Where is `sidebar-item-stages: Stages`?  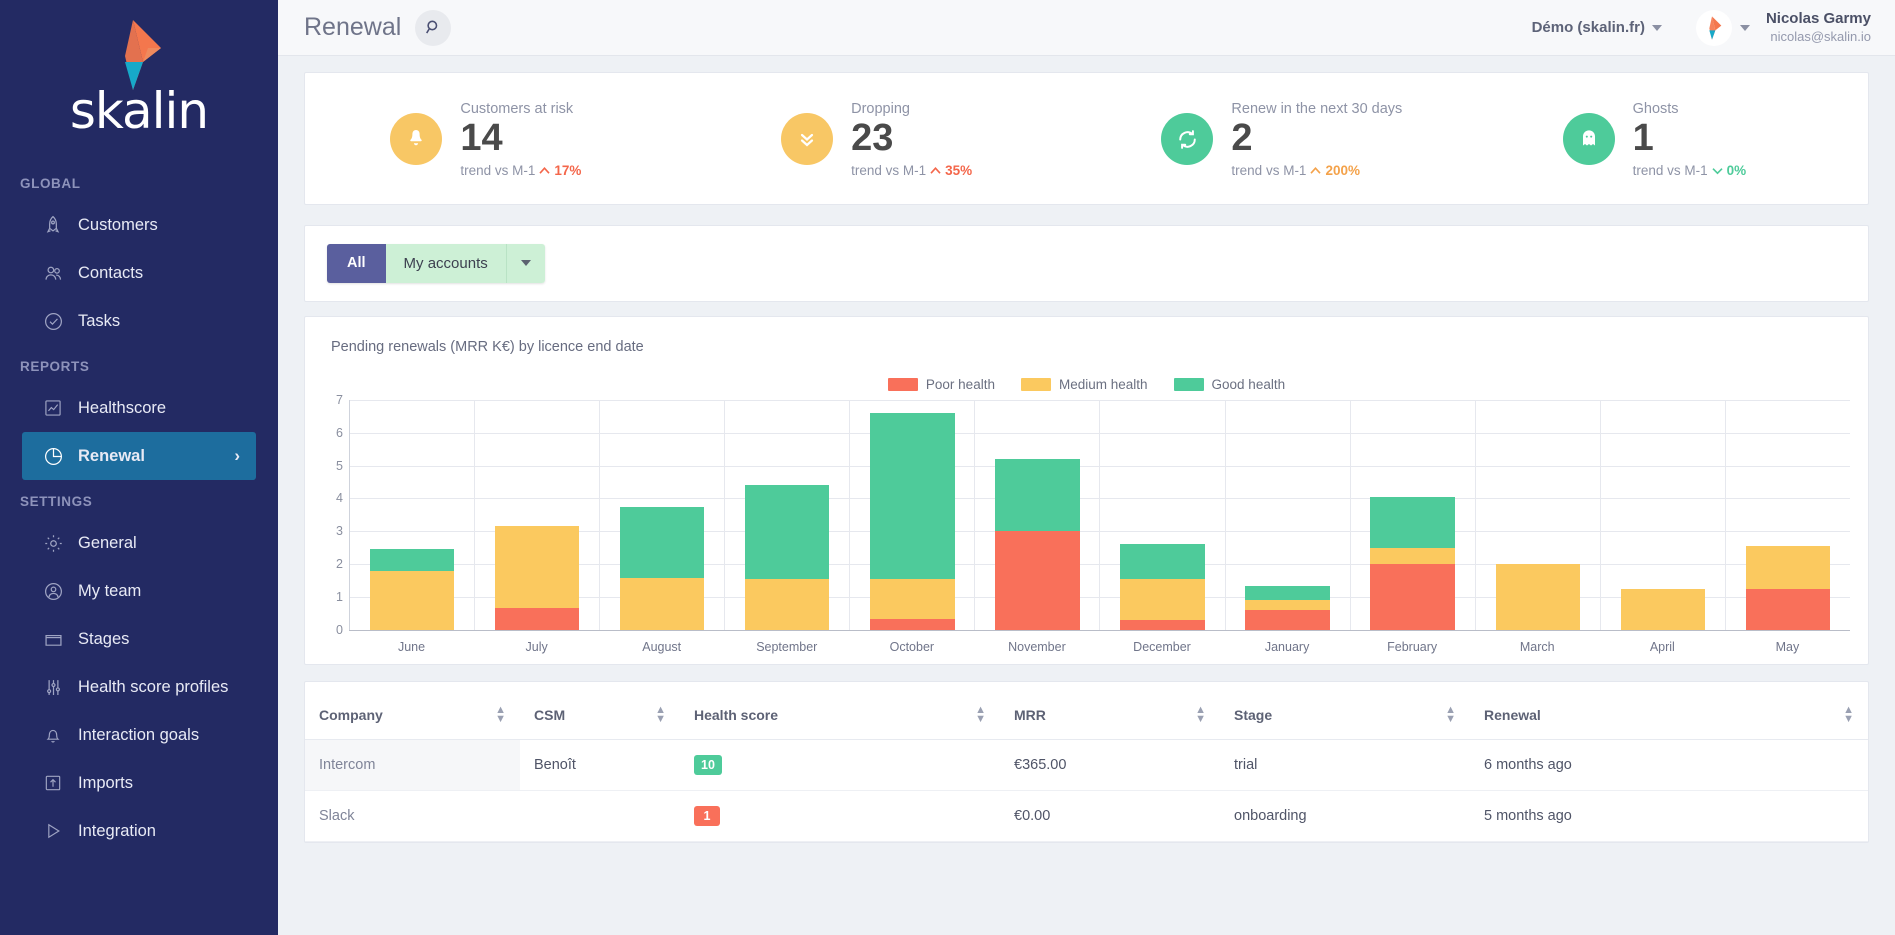 sidebar-item-stages: Stages is located at coordinates (139, 639).